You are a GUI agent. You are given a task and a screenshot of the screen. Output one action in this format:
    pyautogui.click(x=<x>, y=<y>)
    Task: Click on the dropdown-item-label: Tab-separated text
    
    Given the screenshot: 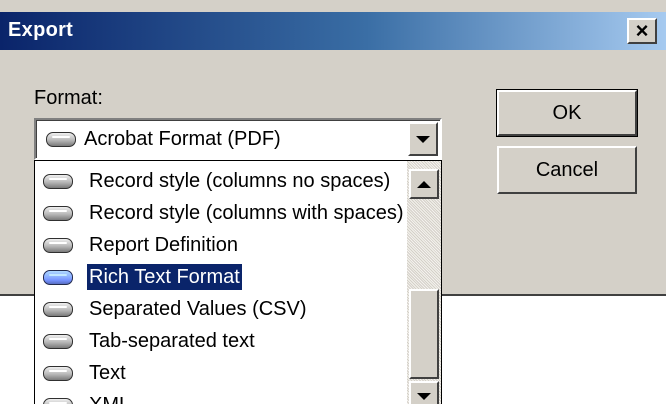 What is the action you would take?
    pyautogui.click(x=172, y=341)
    